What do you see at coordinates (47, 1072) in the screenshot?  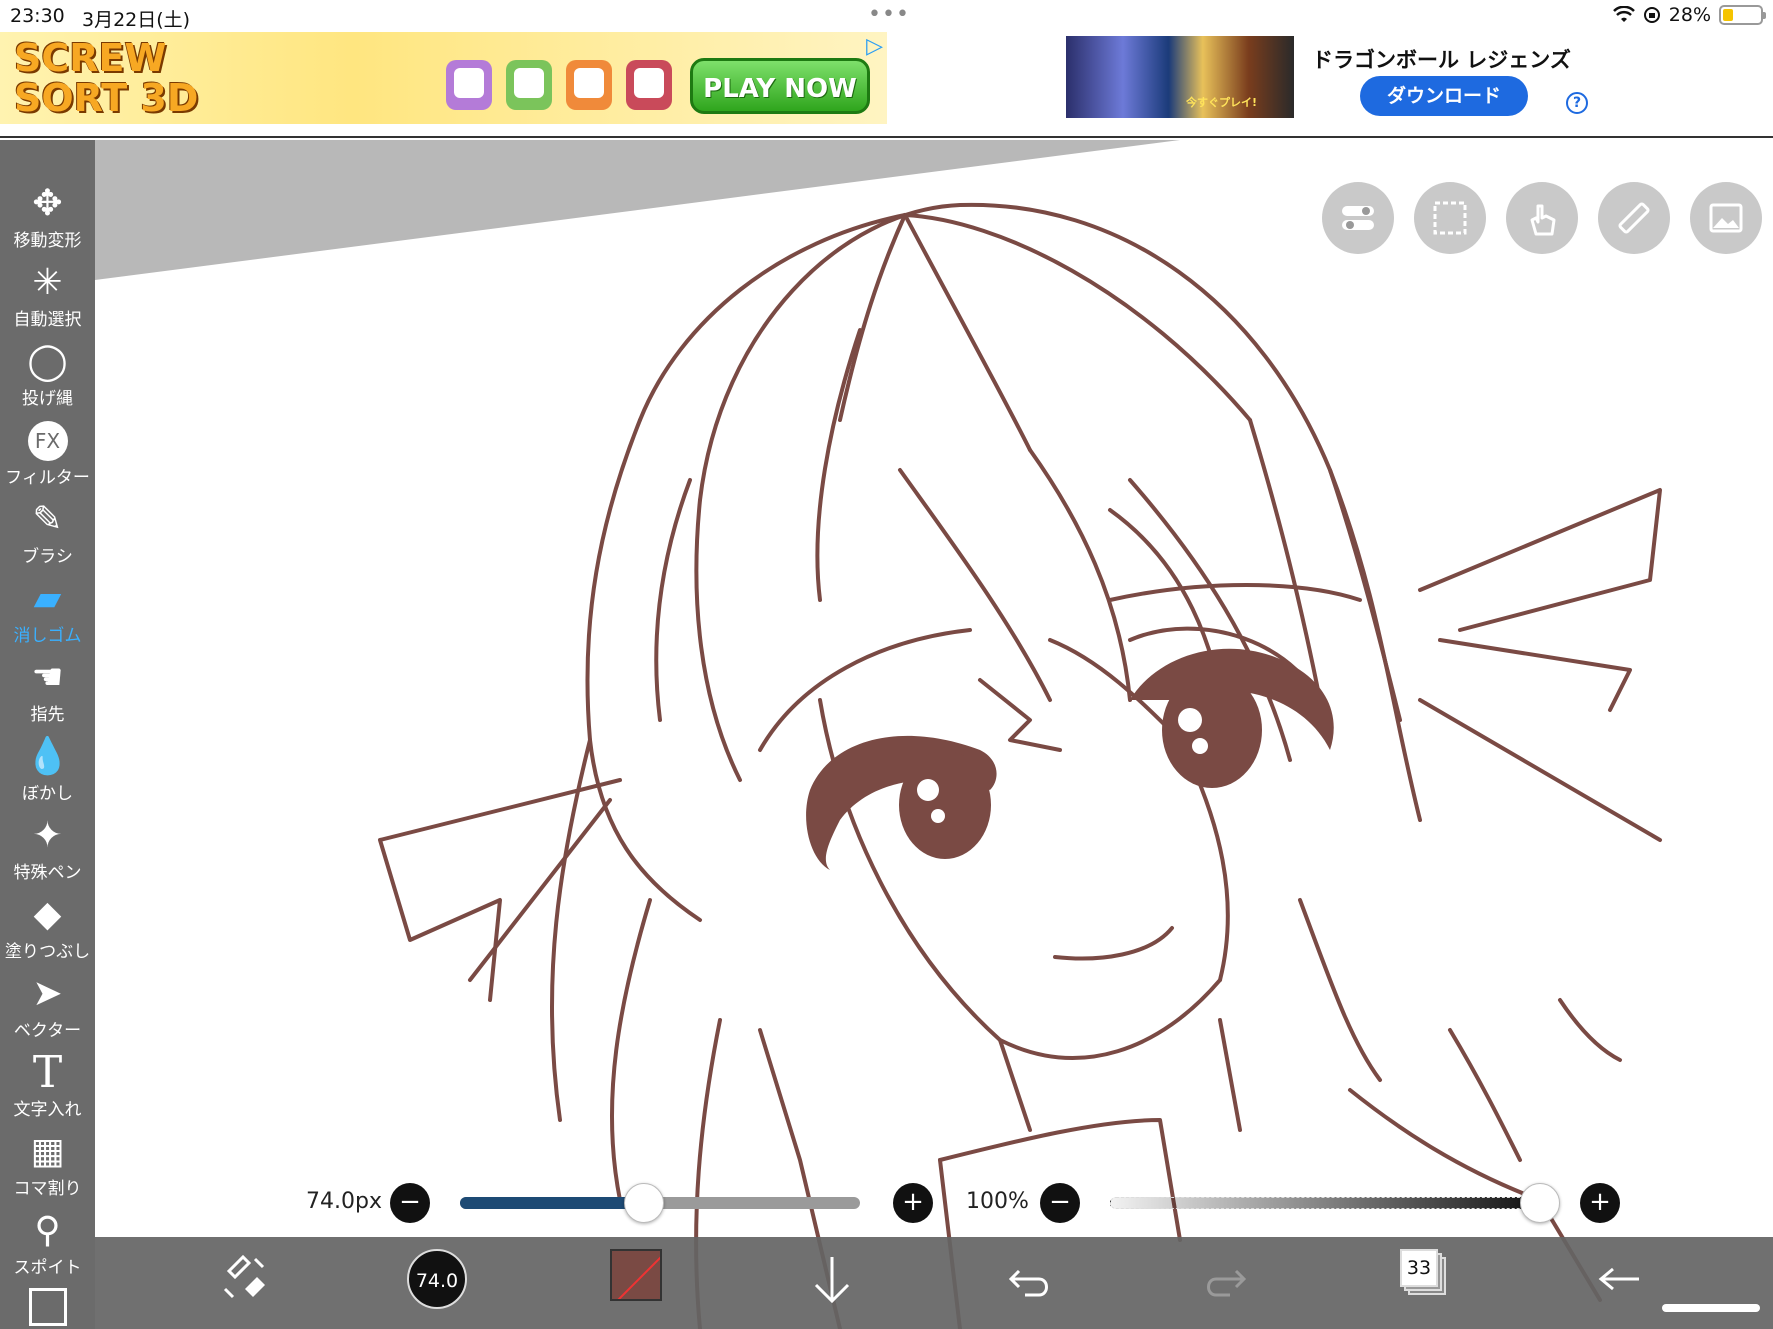 I see `text-icon: T` at bounding box center [47, 1072].